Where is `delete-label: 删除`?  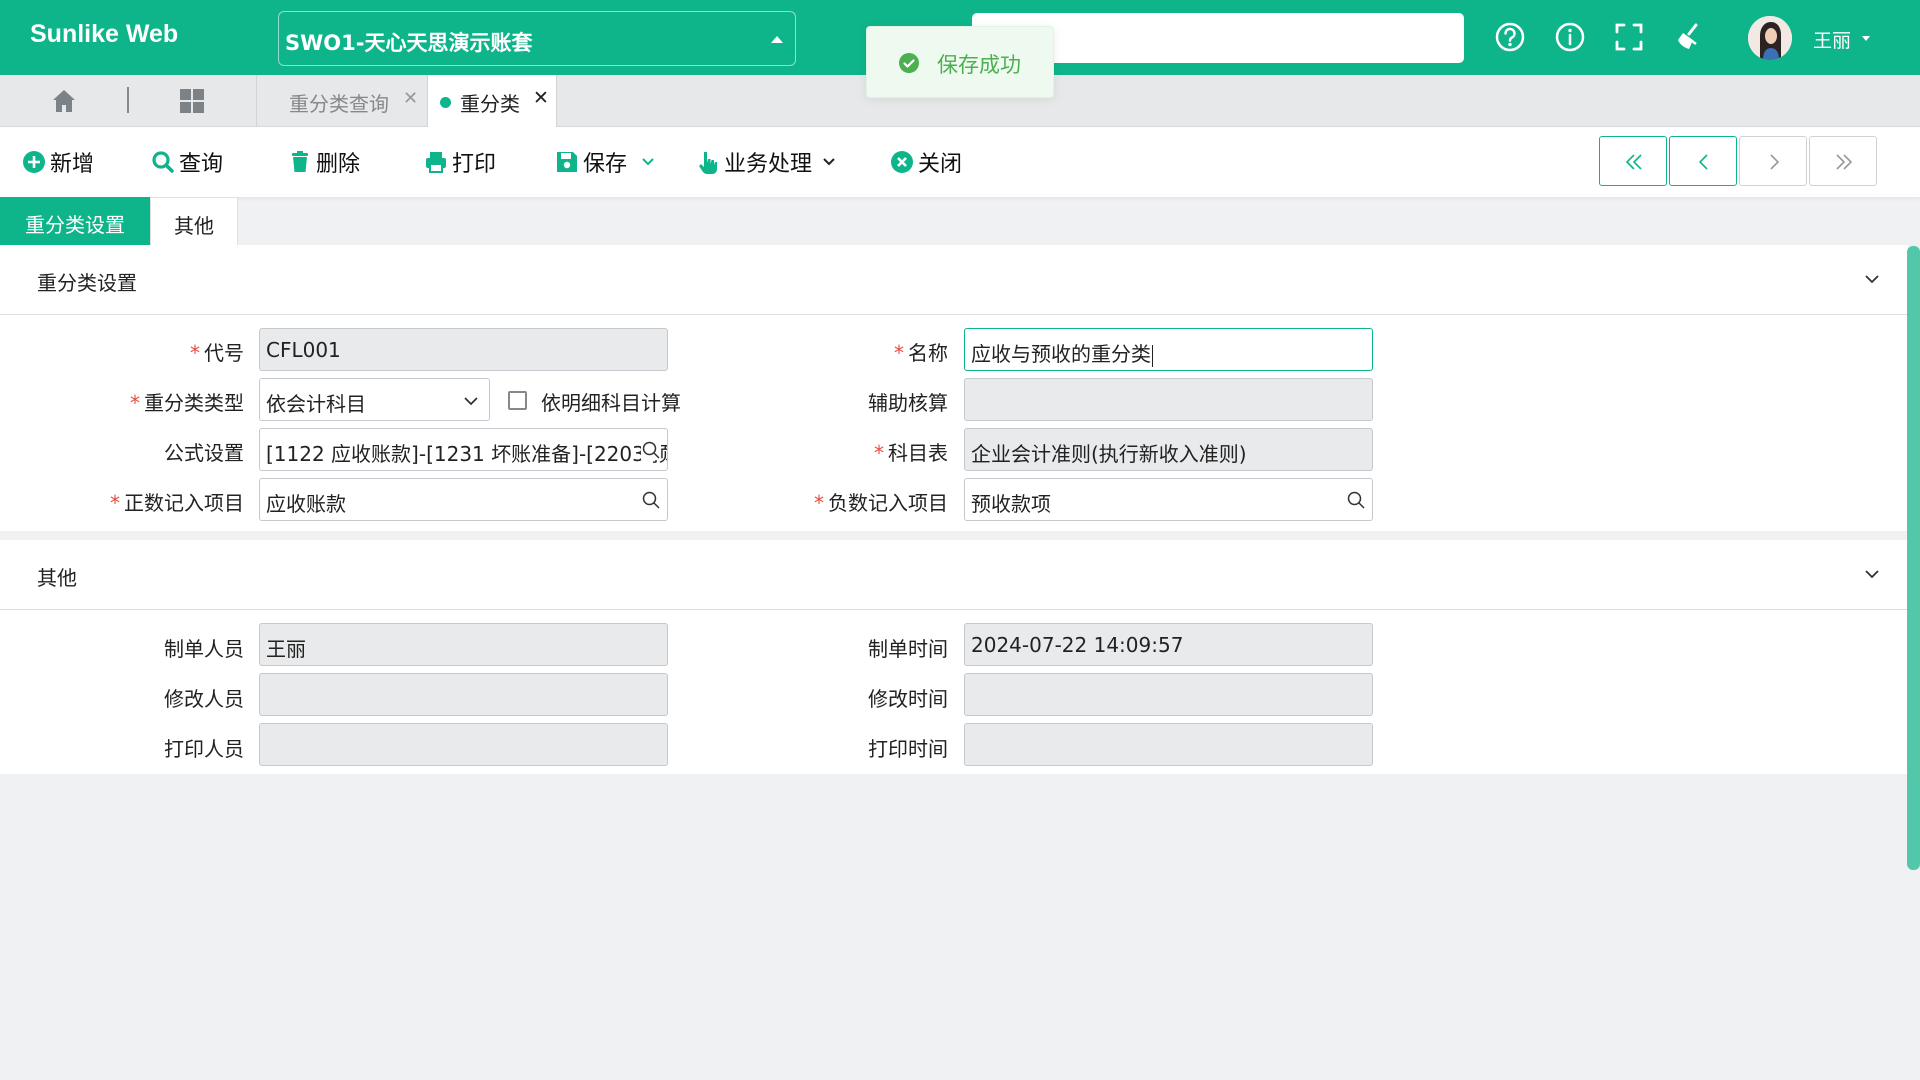 delete-label: 删除 is located at coordinates (338, 164).